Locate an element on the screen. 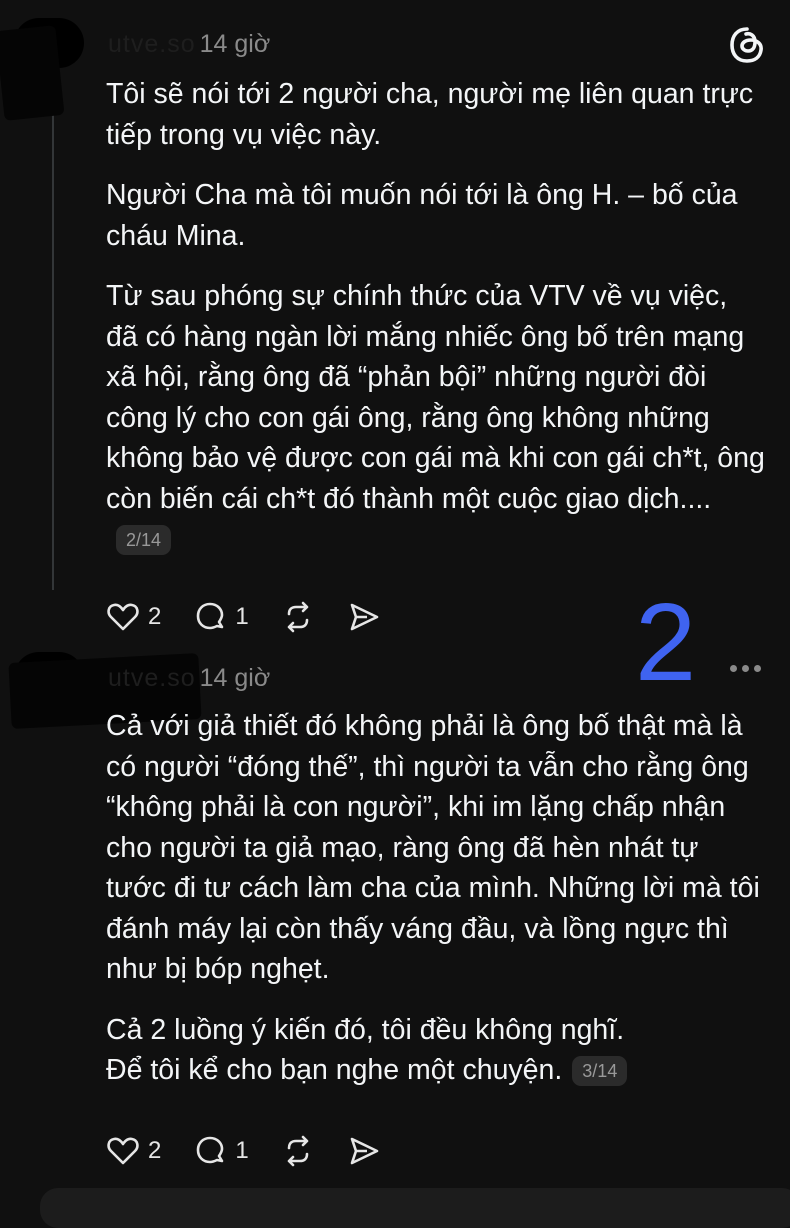 The height and width of the screenshot is (1228, 790). page-counter-badge: 2/14 is located at coordinates (144, 540).